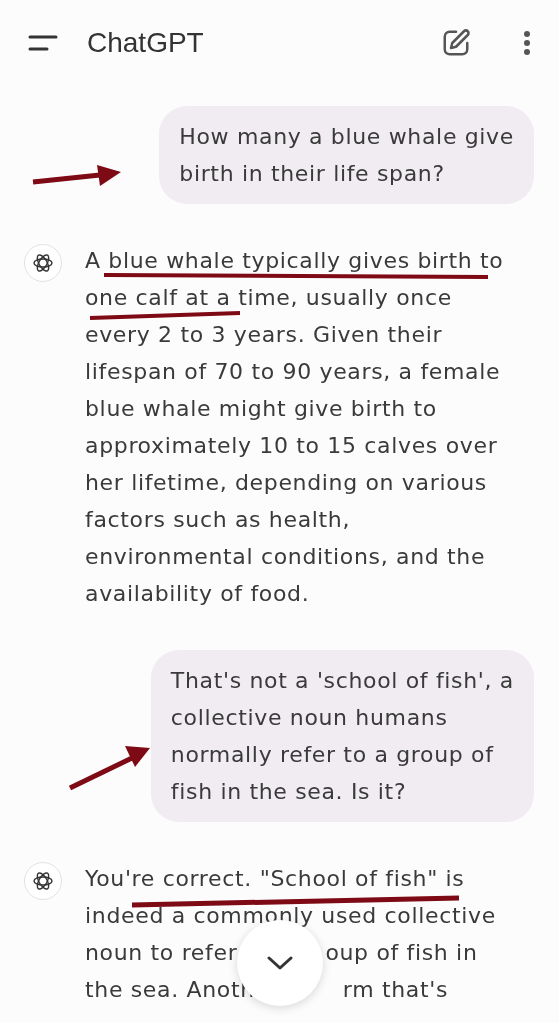 Image resolution: width=559 pixels, height=1023 pixels. Describe the element at coordinates (275, 878) in the screenshot. I see `message-text: You're correct. "School of fish" is` at that location.